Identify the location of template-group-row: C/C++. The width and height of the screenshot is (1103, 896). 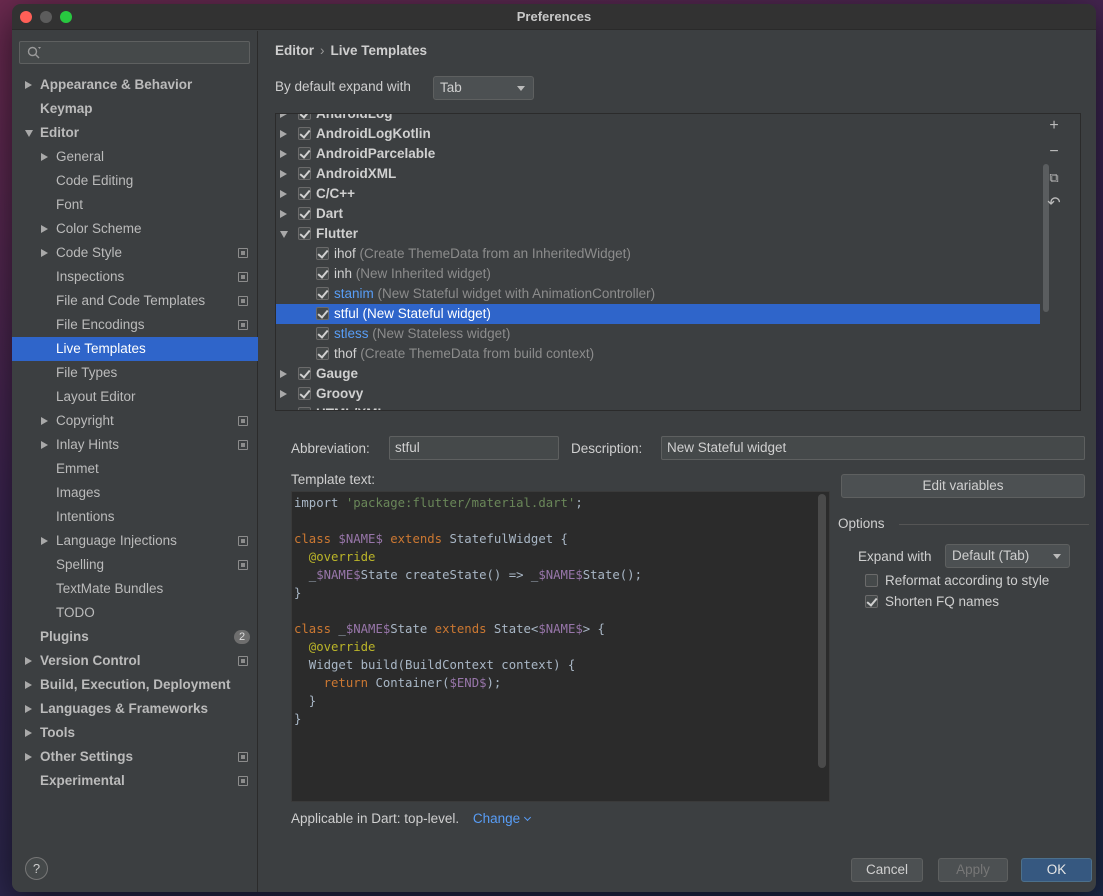
(658, 194).